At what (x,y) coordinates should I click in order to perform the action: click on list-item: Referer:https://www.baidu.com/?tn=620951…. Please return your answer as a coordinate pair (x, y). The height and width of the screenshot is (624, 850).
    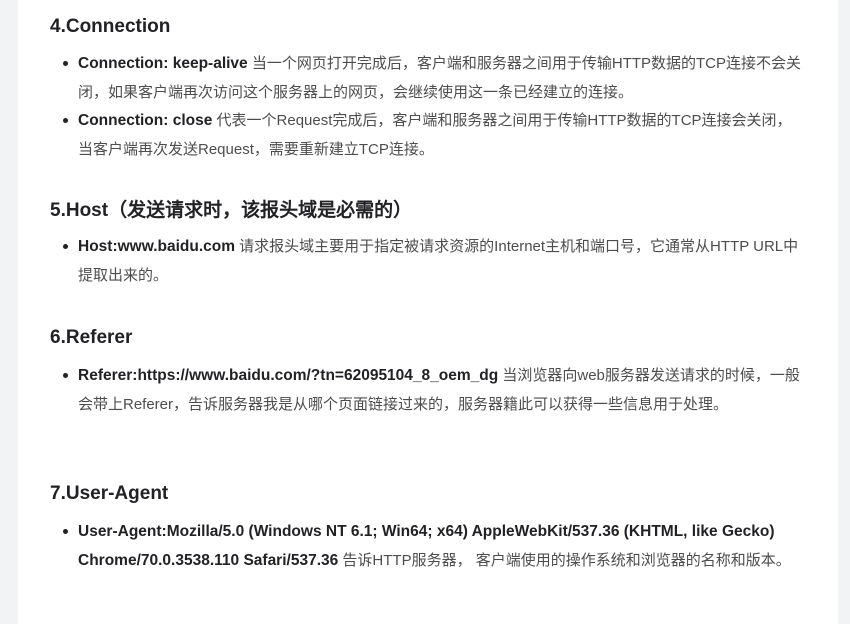
    Looking at the image, I should click on (428, 390).